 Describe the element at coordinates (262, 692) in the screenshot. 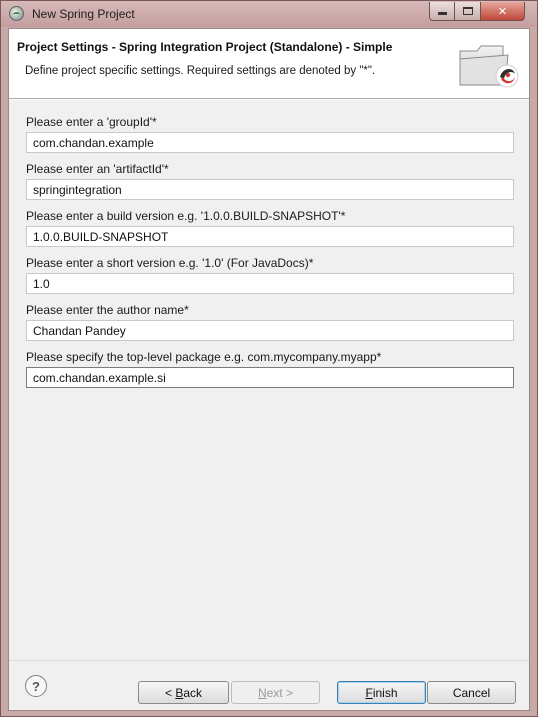

I see `next-button-mnemonic: N` at that location.